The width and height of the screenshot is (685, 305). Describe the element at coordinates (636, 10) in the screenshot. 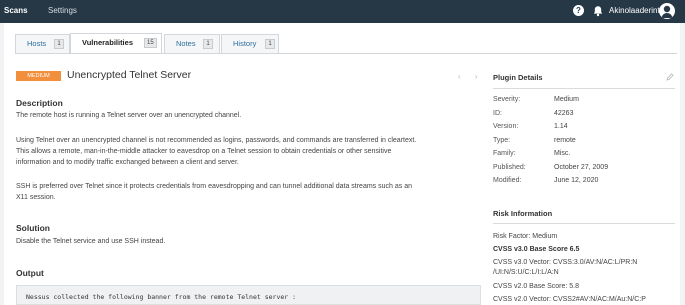

I see `username: Akinolaaderinto` at that location.